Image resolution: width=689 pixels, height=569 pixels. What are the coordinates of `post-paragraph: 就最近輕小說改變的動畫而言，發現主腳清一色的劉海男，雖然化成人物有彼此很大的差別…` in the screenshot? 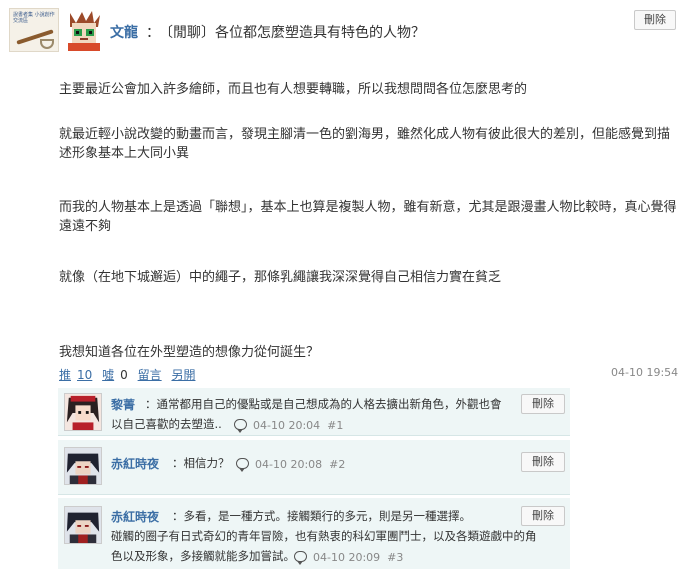 It's located at (365, 144).